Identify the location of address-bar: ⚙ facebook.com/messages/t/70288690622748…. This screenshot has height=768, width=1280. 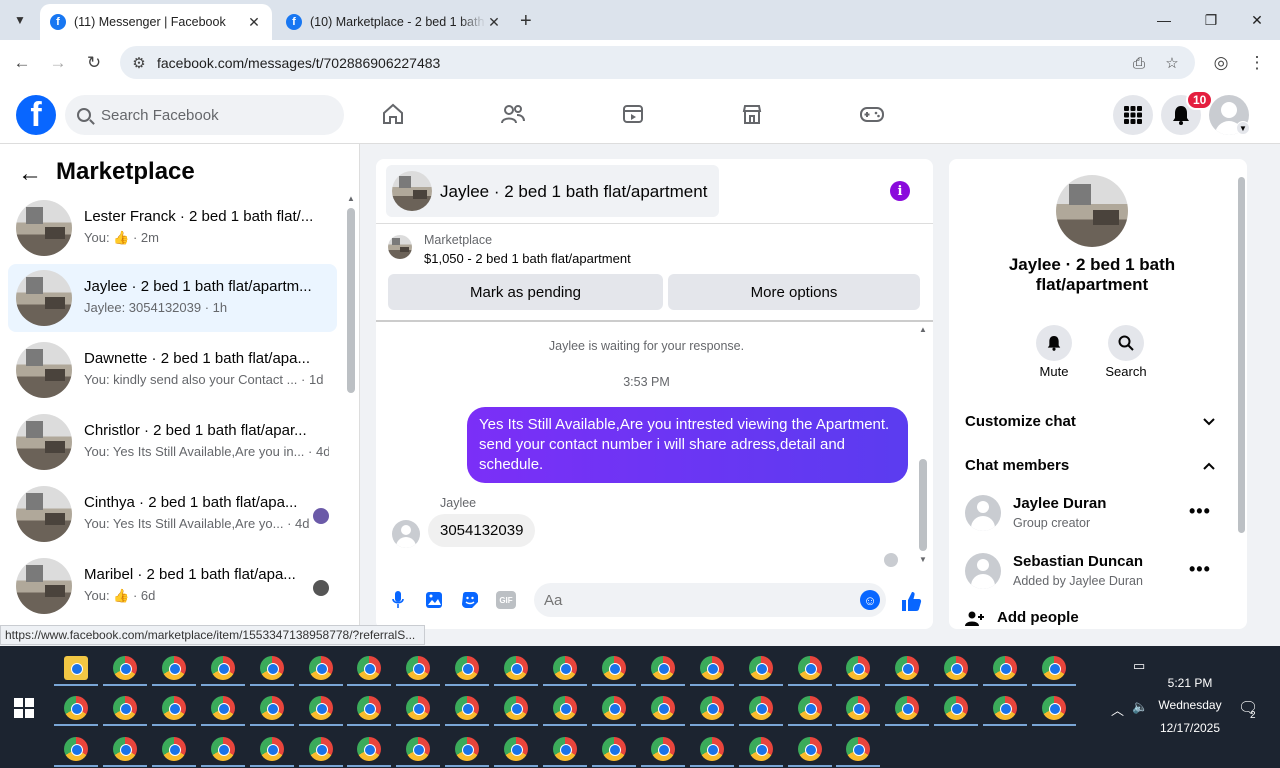
(657, 62).